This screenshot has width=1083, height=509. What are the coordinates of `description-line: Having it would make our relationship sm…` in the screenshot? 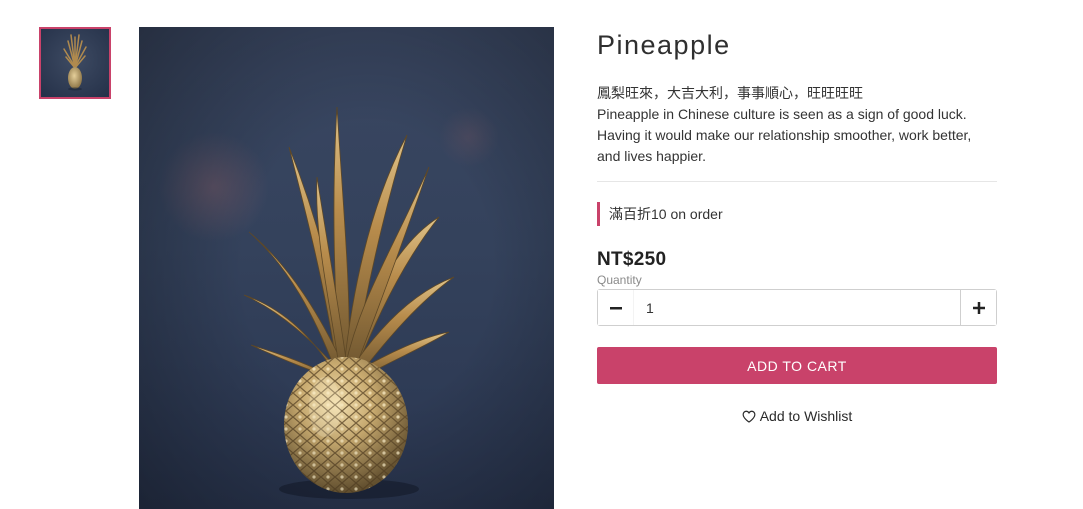 It's located at (784, 135).